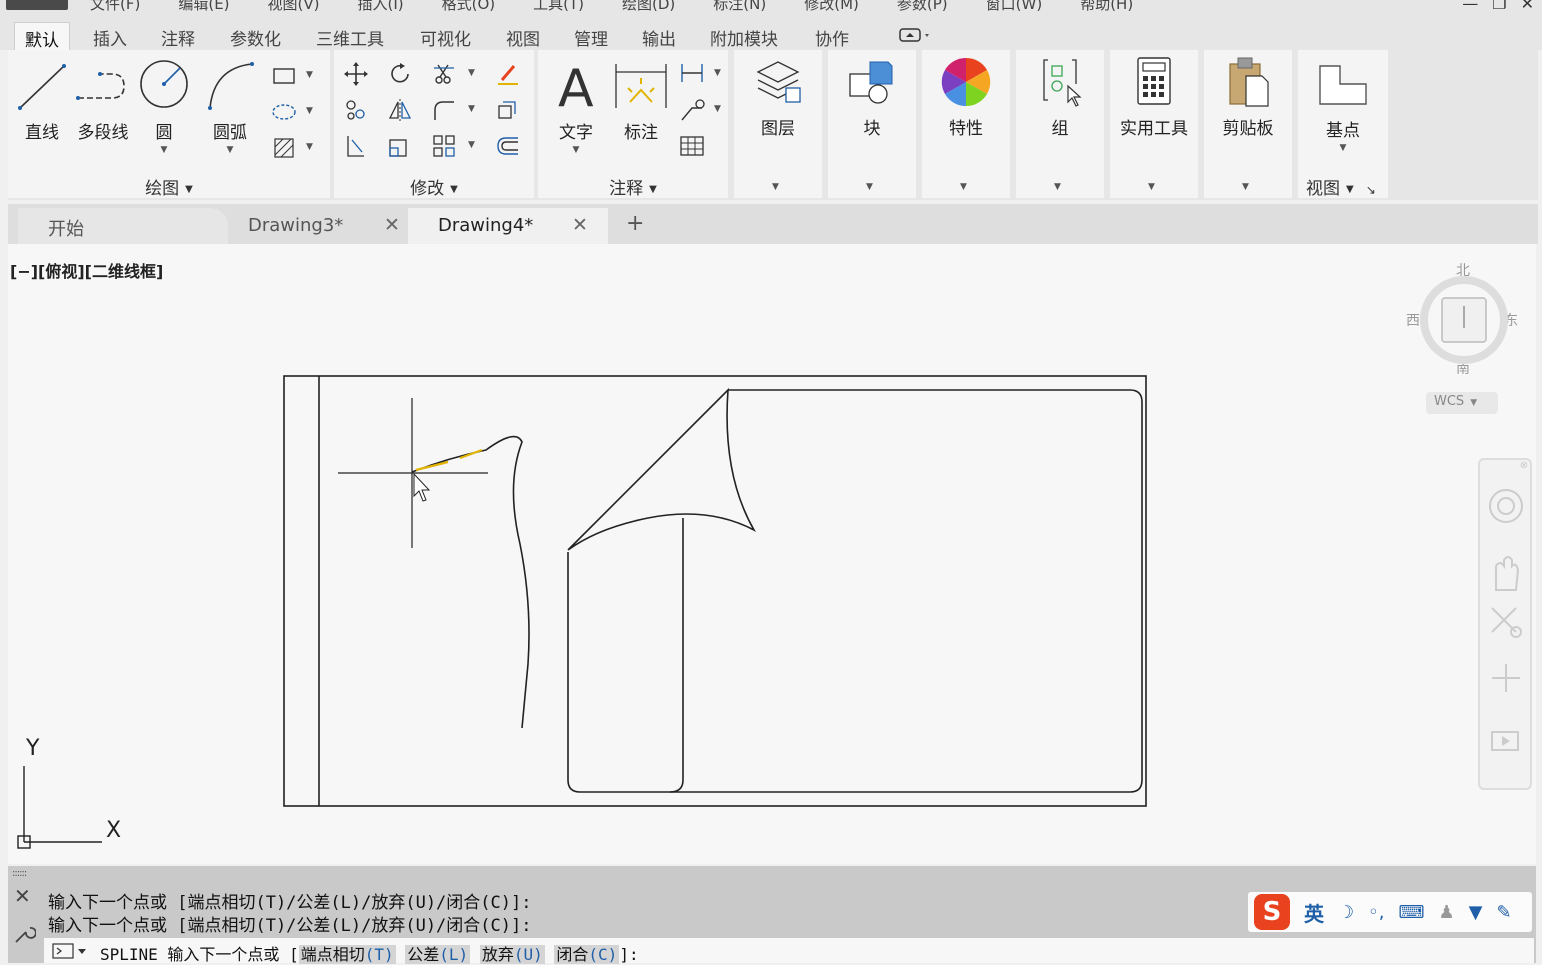  What do you see at coordinates (1014, 7) in the screenshot?
I see `menu-window: 窗口(W)` at bounding box center [1014, 7].